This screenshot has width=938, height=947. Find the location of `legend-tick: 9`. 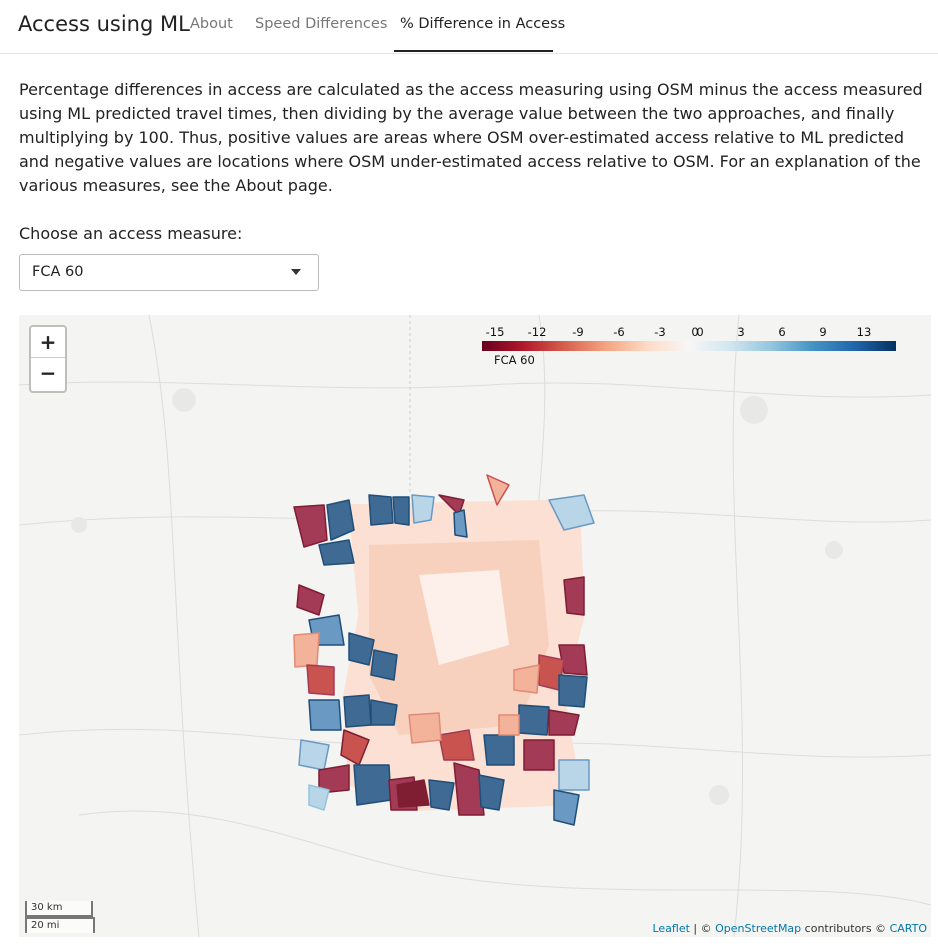

legend-tick: 9 is located at coordinates (823, 332).